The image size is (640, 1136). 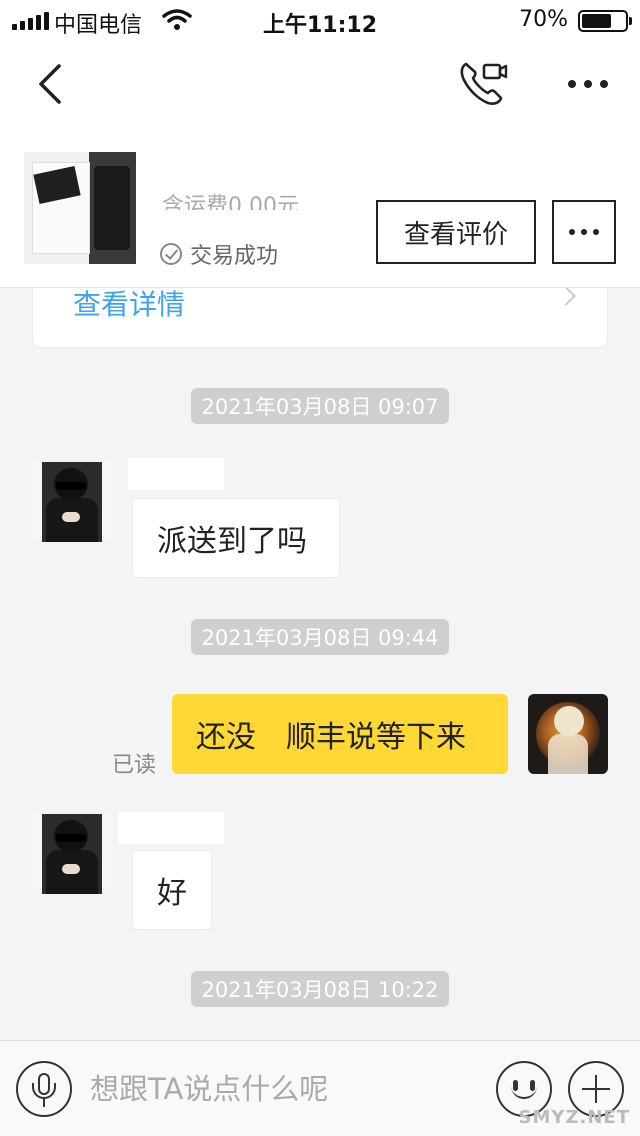 I want to click on more-options-button, so click(x=588, y=84).